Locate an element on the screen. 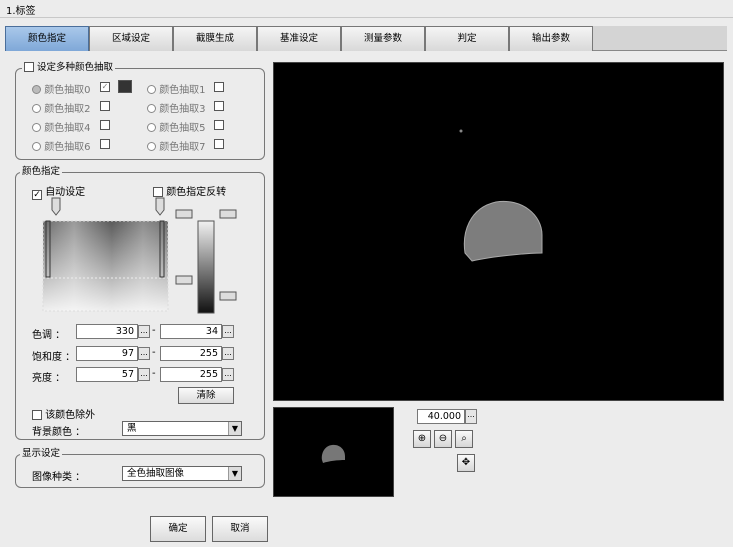 The image size is (733, 547). tab-mask-generation: 截膜生成 is located at coordinates (215, 38).